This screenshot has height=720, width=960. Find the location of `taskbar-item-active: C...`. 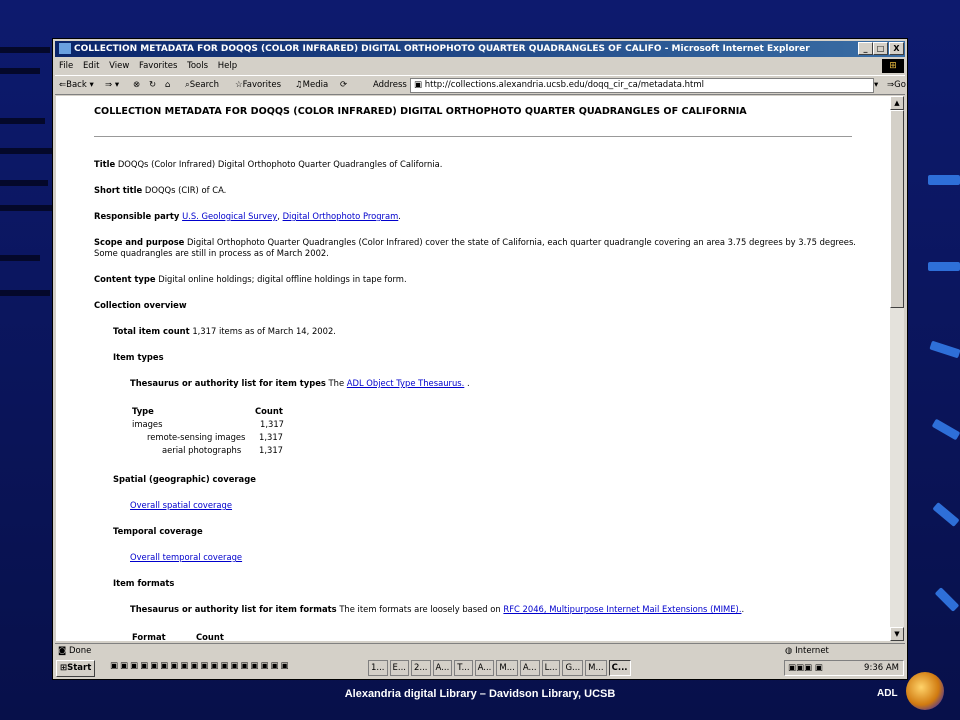

taskbar-item-active: C... is located at coordinates (619, 668).